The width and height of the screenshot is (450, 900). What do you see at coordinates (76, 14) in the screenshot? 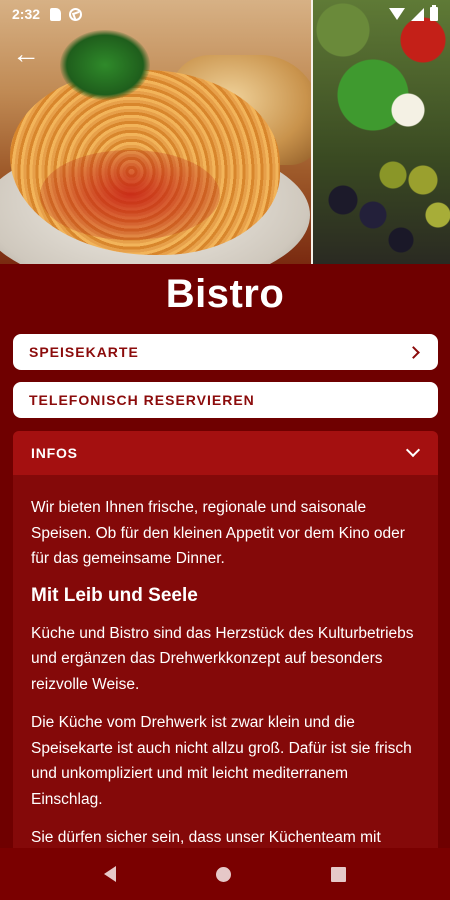
I see `sync-icon` at bounding box center [76, 14].